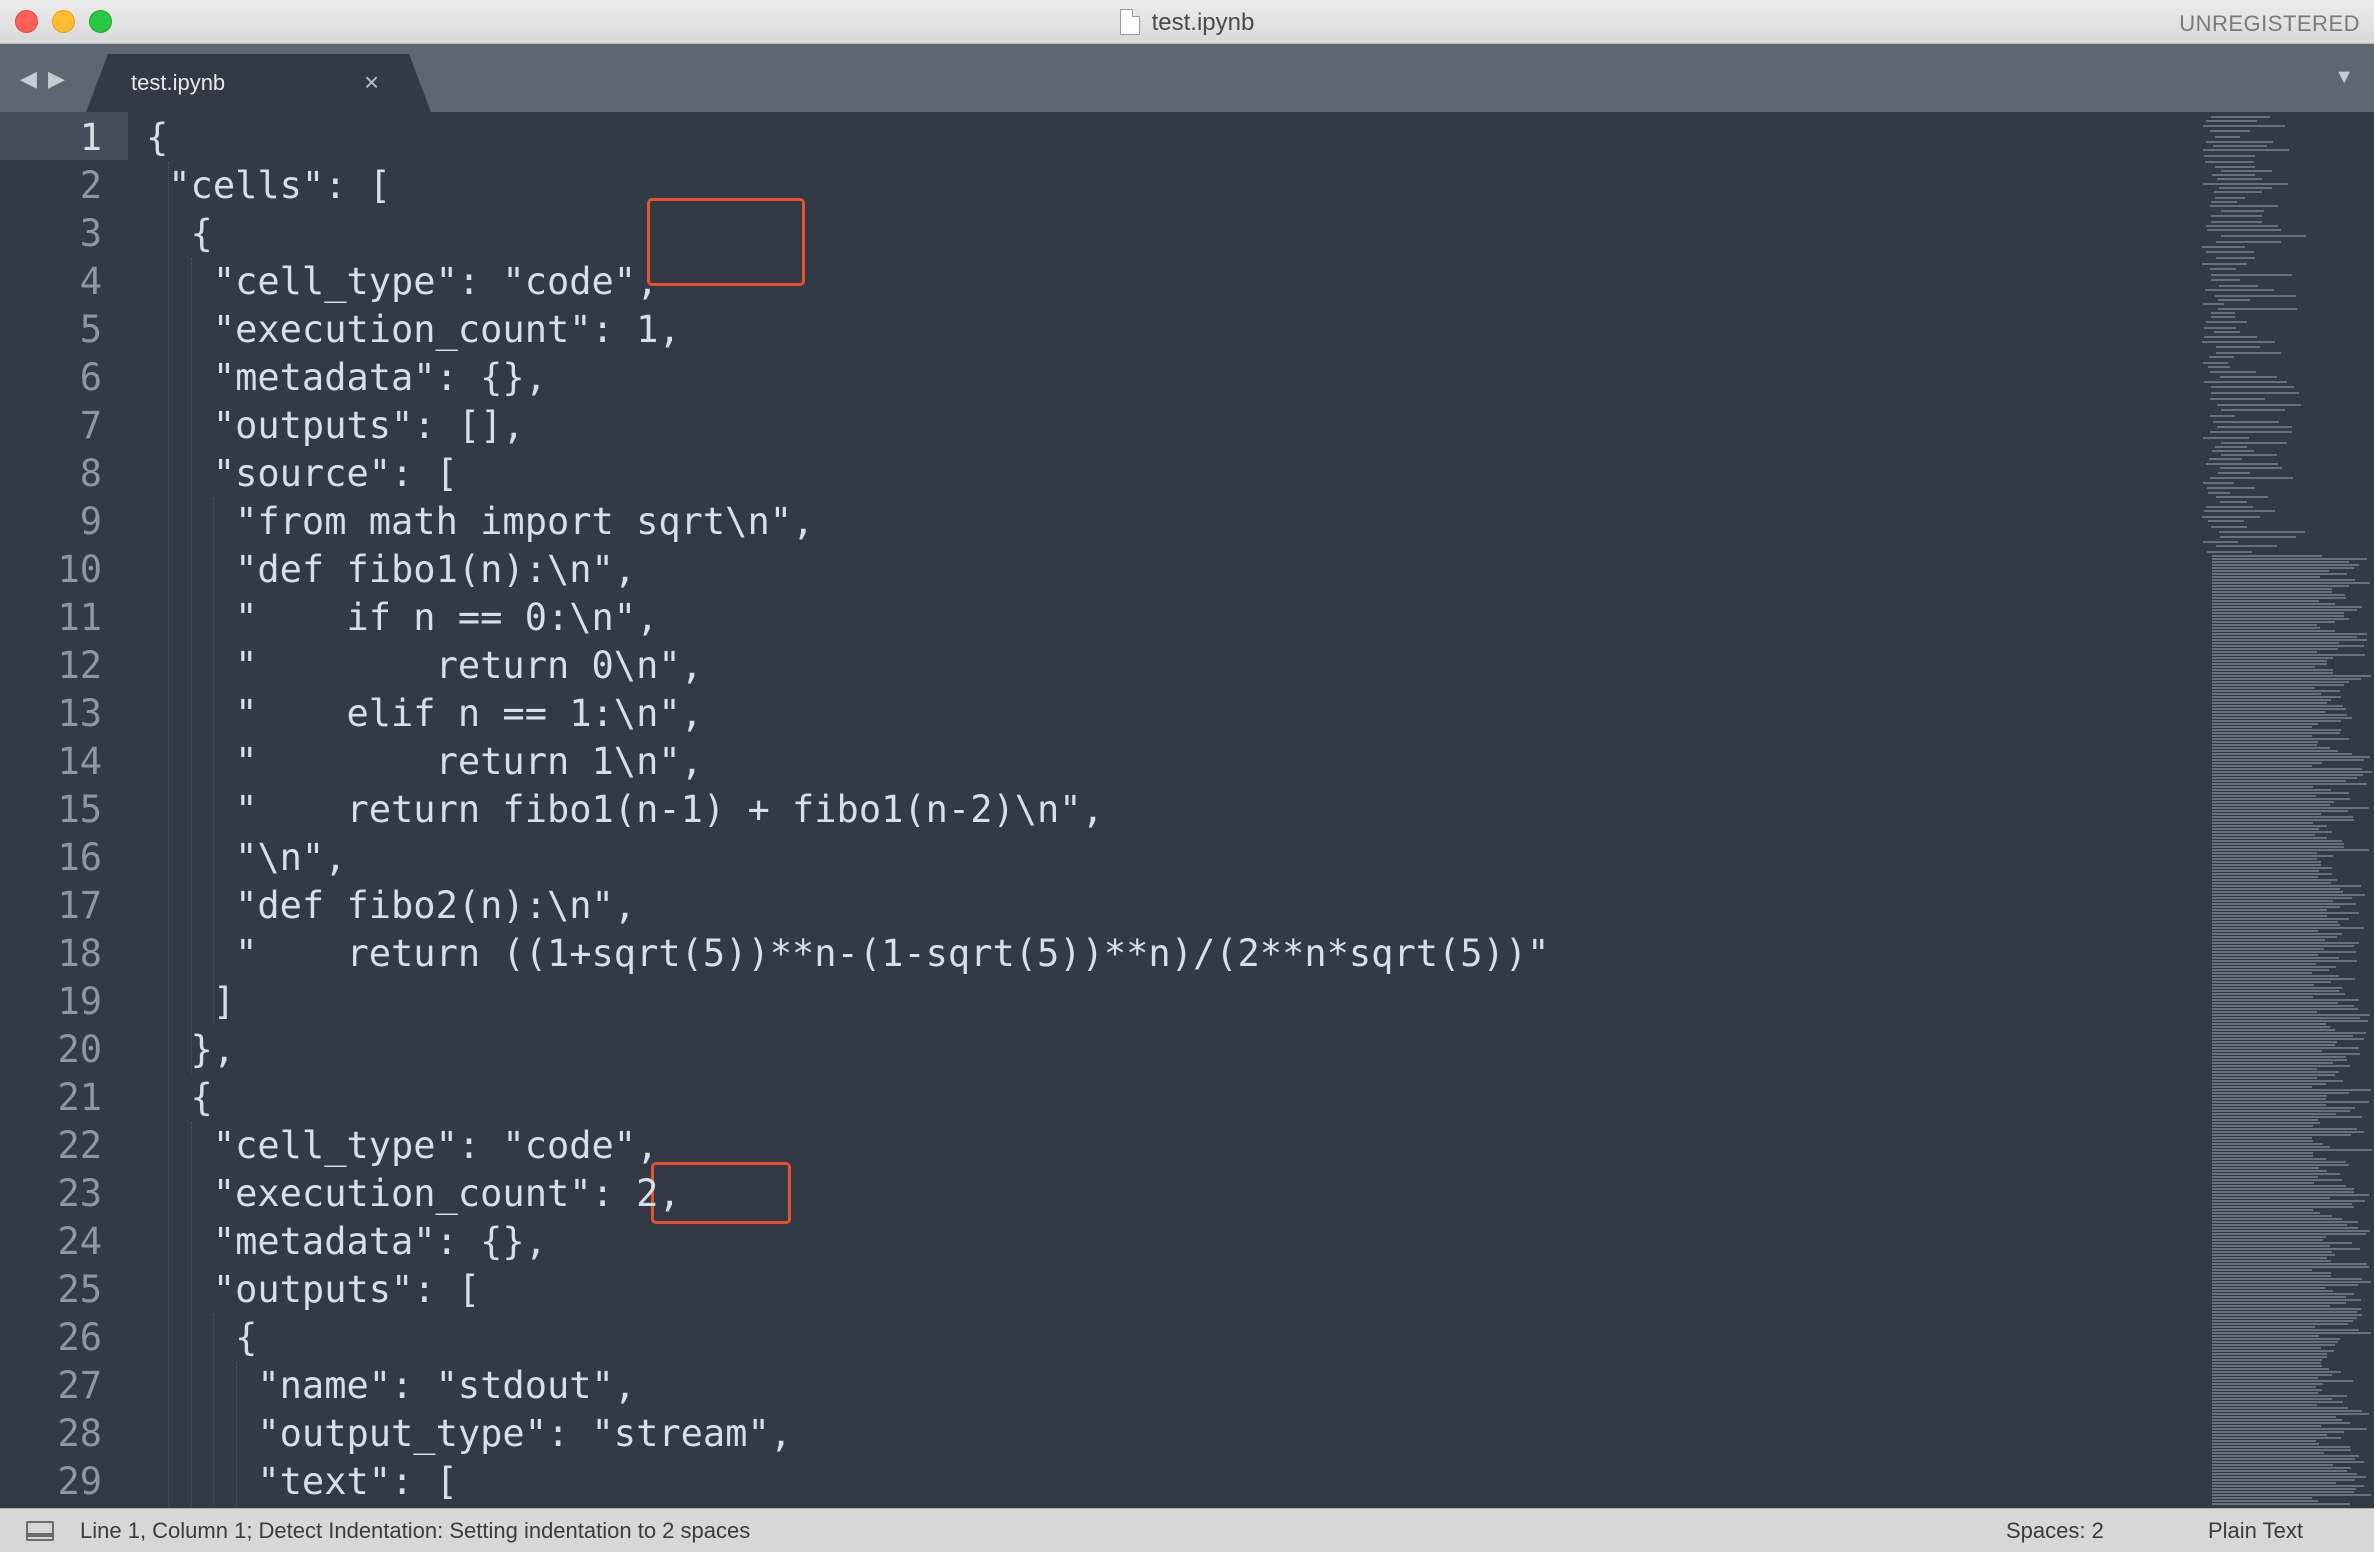  What do you see at coordinates (268, 186) in the screenshot?
I see `code-line: "cells": [` at bounding box center [268, 186].